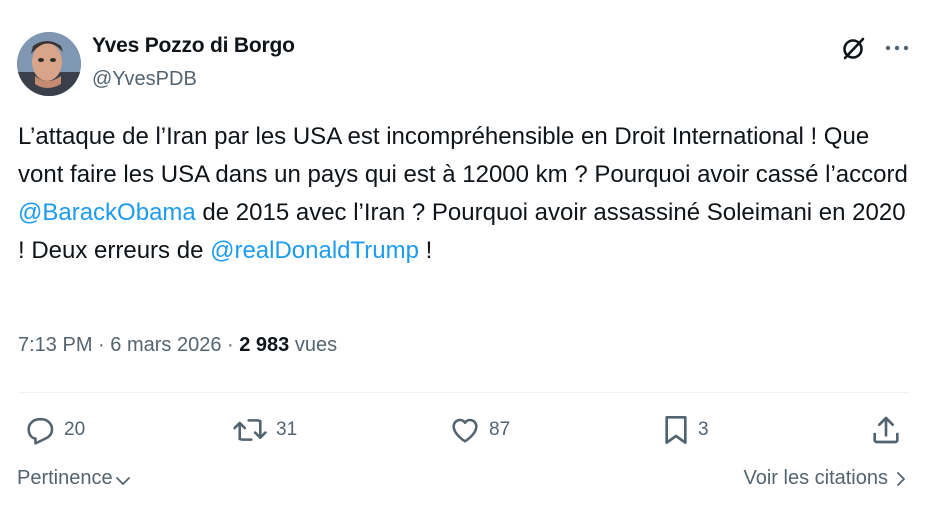 This screenshot has width=936, height=510. What do you see at coordinates (465, 430) in the screenshot?
I see `like-icon` at bounding box center [465, 430].